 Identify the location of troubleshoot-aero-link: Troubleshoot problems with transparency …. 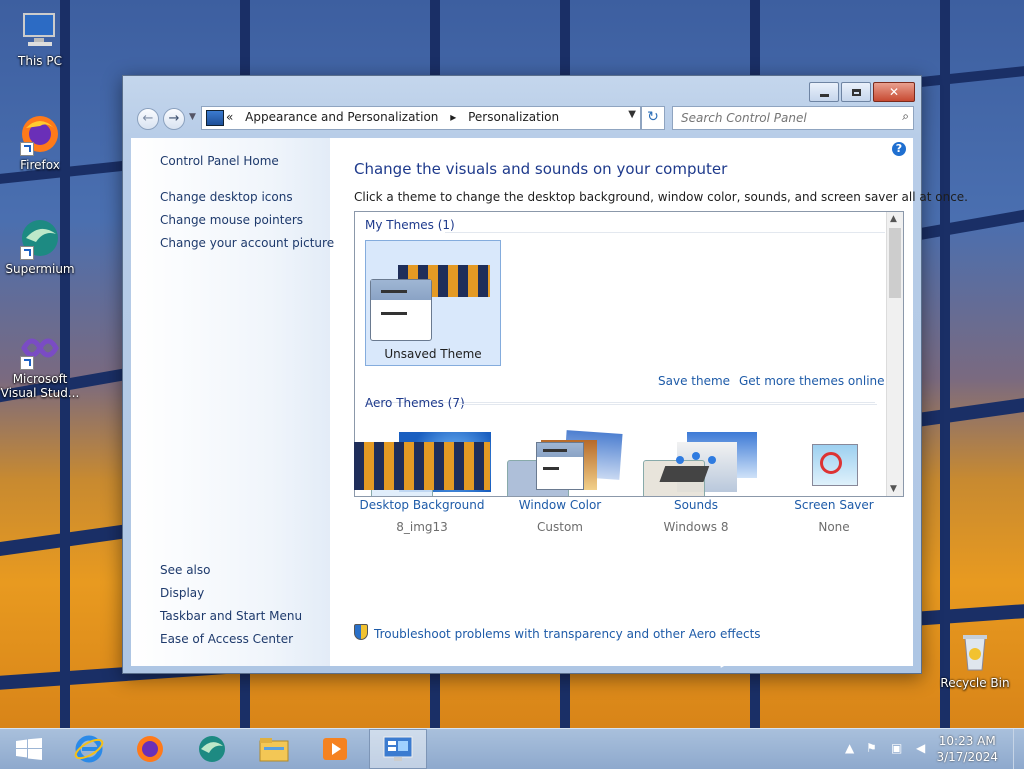
(557, 632).